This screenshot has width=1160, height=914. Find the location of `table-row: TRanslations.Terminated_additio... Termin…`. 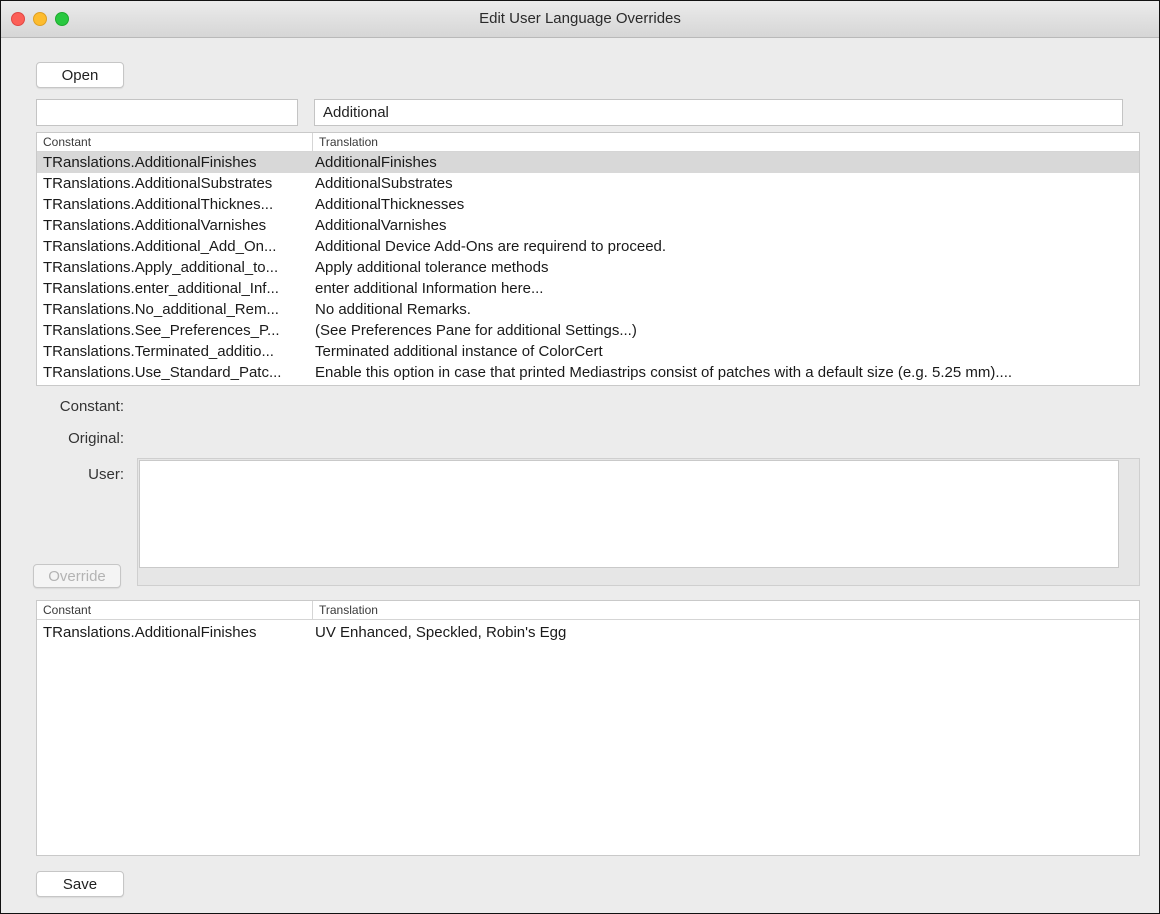

table-row: TRanslations.Terminated_additio... Termin… is located at coordinates (588, 351).